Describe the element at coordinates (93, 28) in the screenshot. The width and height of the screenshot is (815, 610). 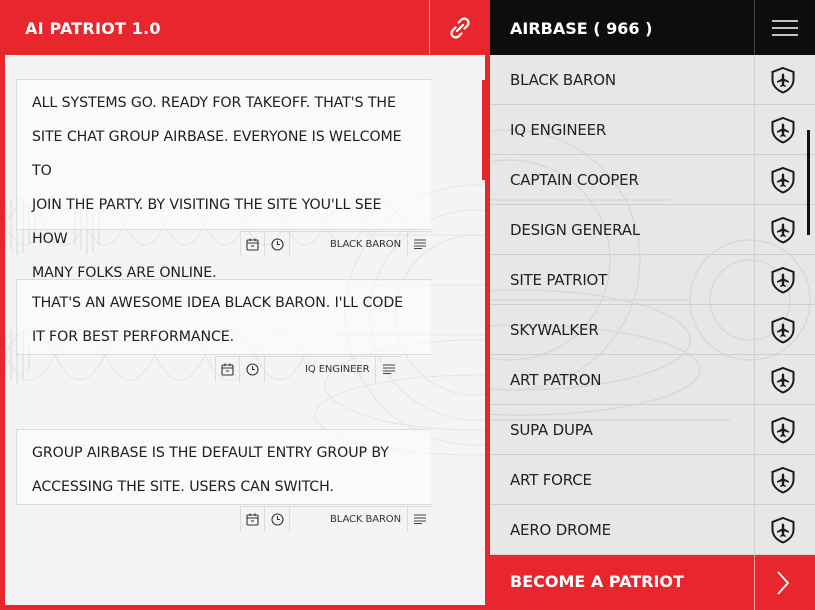
I see `app-title: AI PATRIOT 1.0` at that location.